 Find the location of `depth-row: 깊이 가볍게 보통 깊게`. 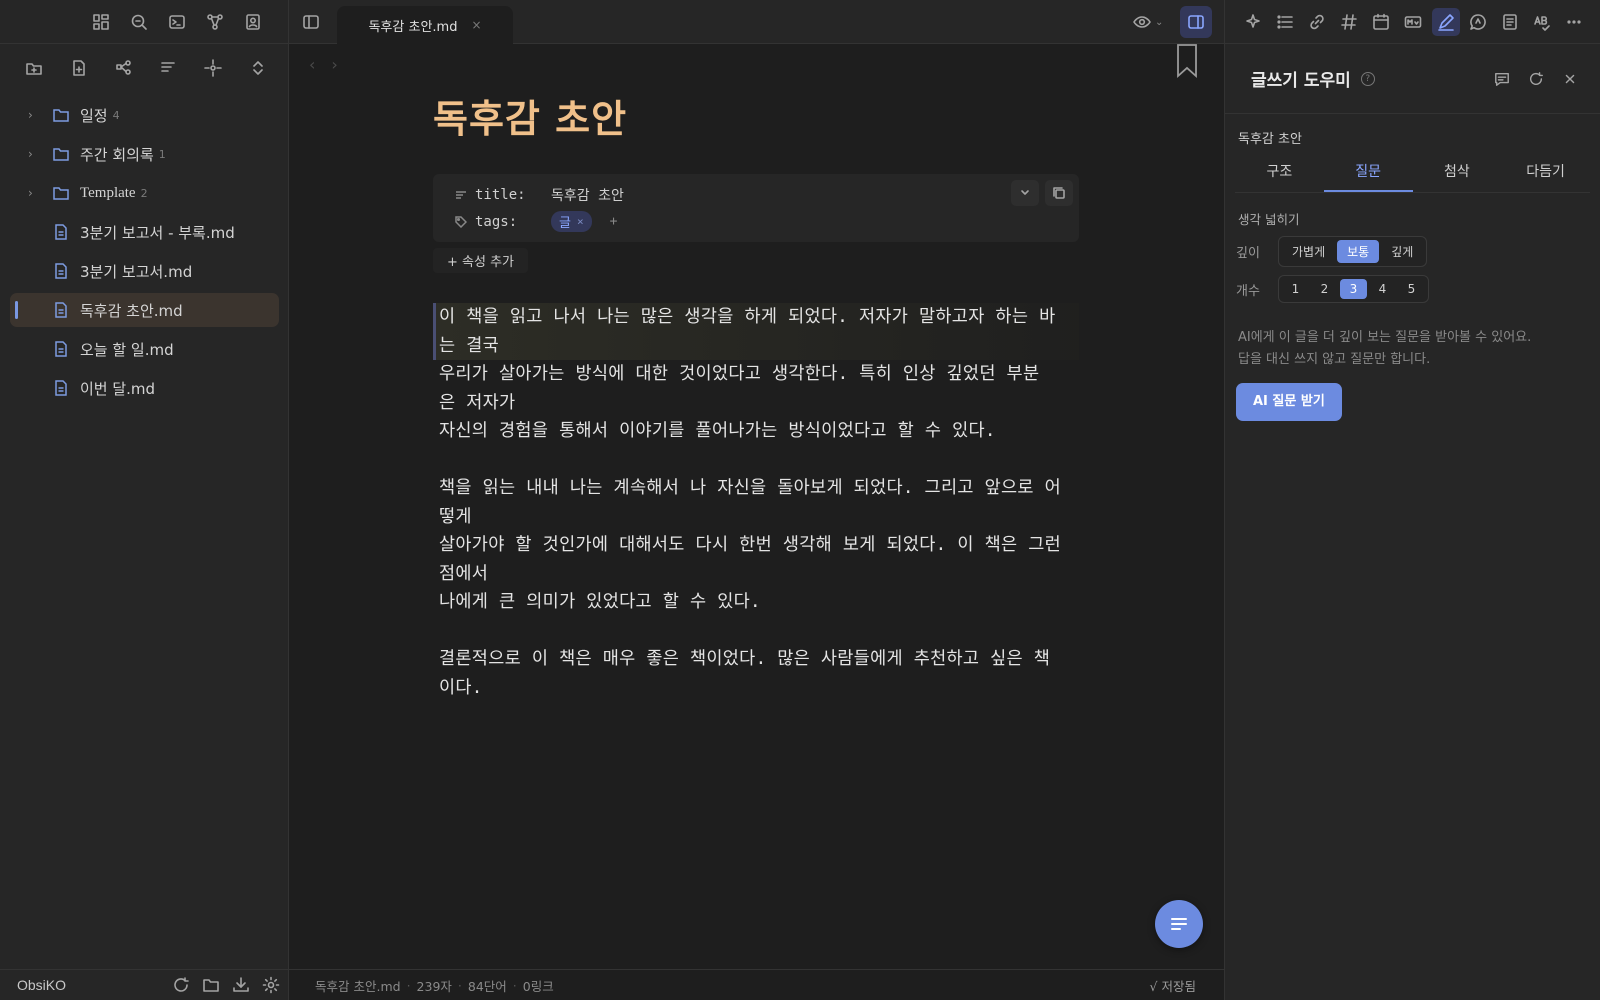

depth-row: 깊이 가볍게 보통 깊게 is located at coordinates (1418, 251).